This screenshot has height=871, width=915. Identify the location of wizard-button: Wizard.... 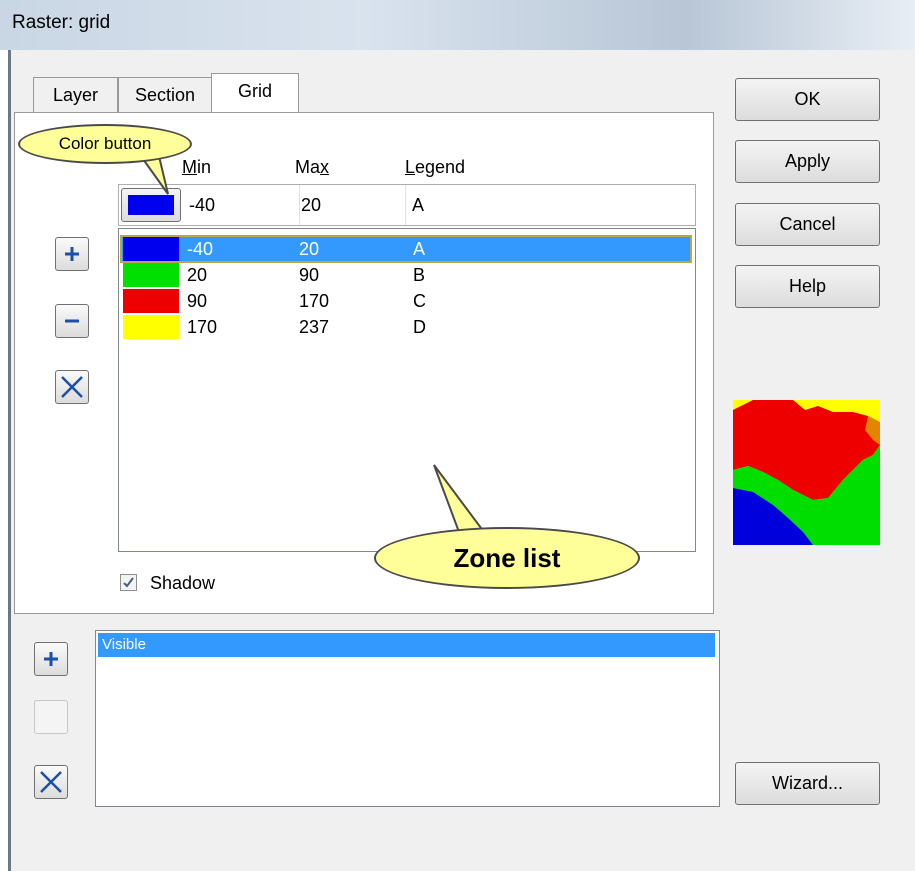
(807, 783).